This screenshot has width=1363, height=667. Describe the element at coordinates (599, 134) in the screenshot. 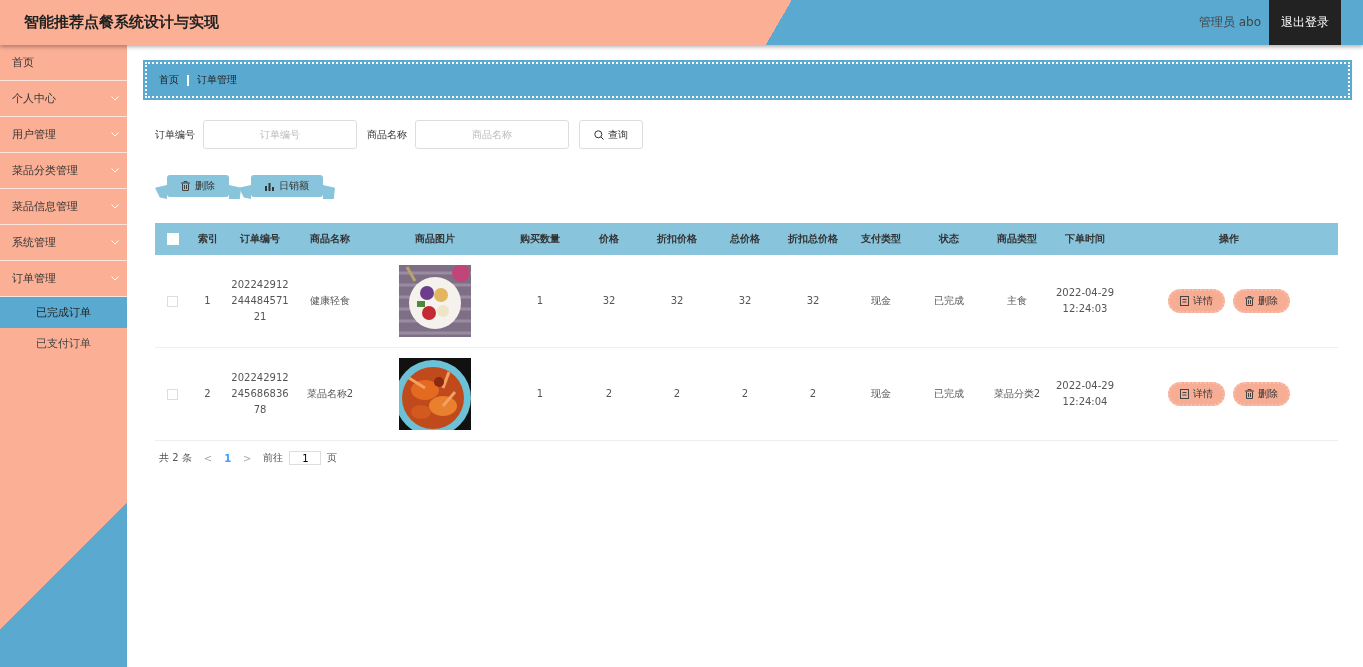

I see `search-icon` at that location.